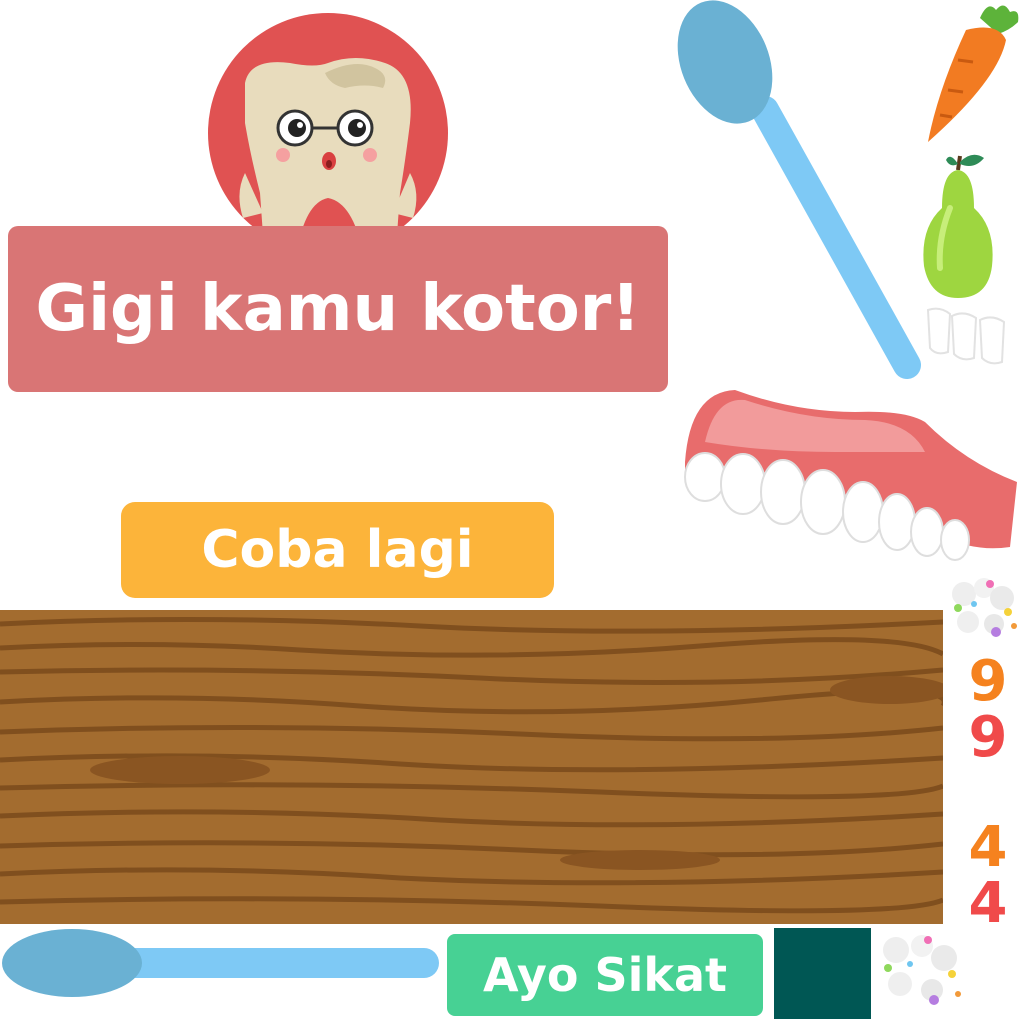 The height and width of the screenshot is (1024, 1023). I want to click on result-message-text: Gigi kamu kotor!, so click(338, 309).